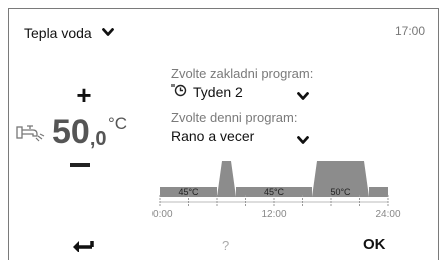 The width and height of the screenshot is (447, 260). Describe the element at coordinates (387, 214) in the screenshot. I see `schedule-tick-label: 24:00` at that location.